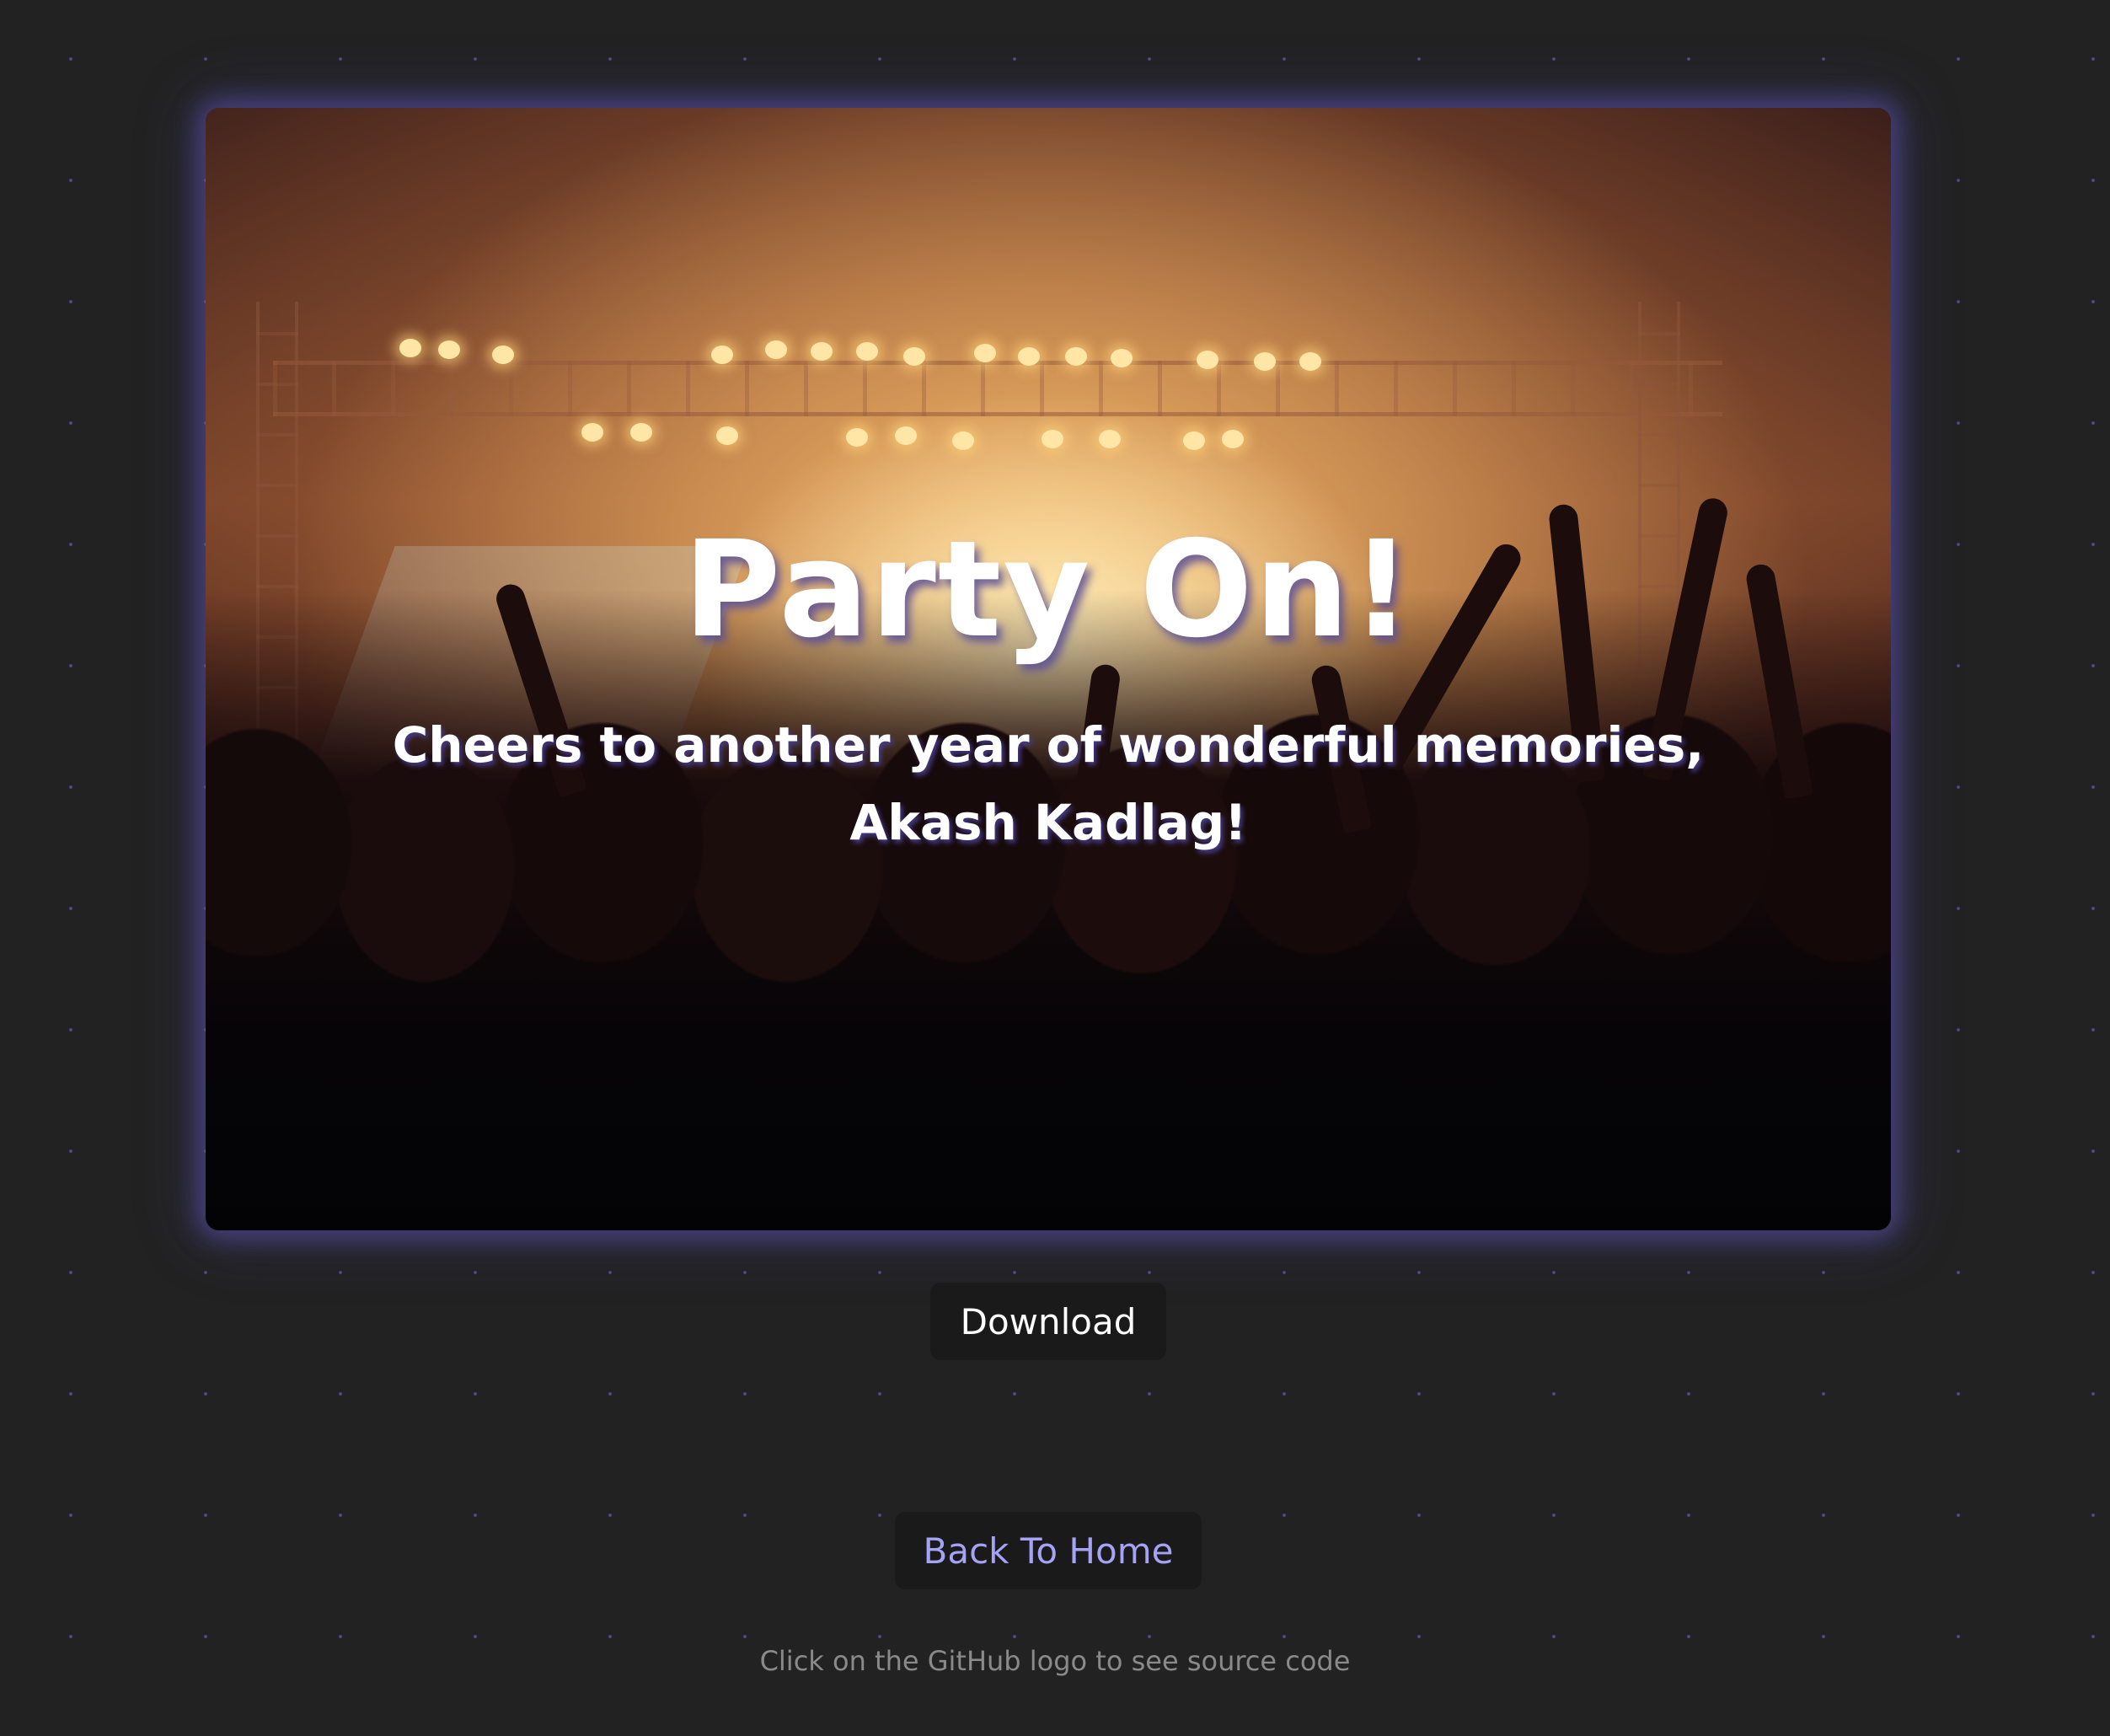 The width and height of the screenshot is (2110, 1736). I want to click on back-to-home-link: Back To Home, so click(1048, 1550).